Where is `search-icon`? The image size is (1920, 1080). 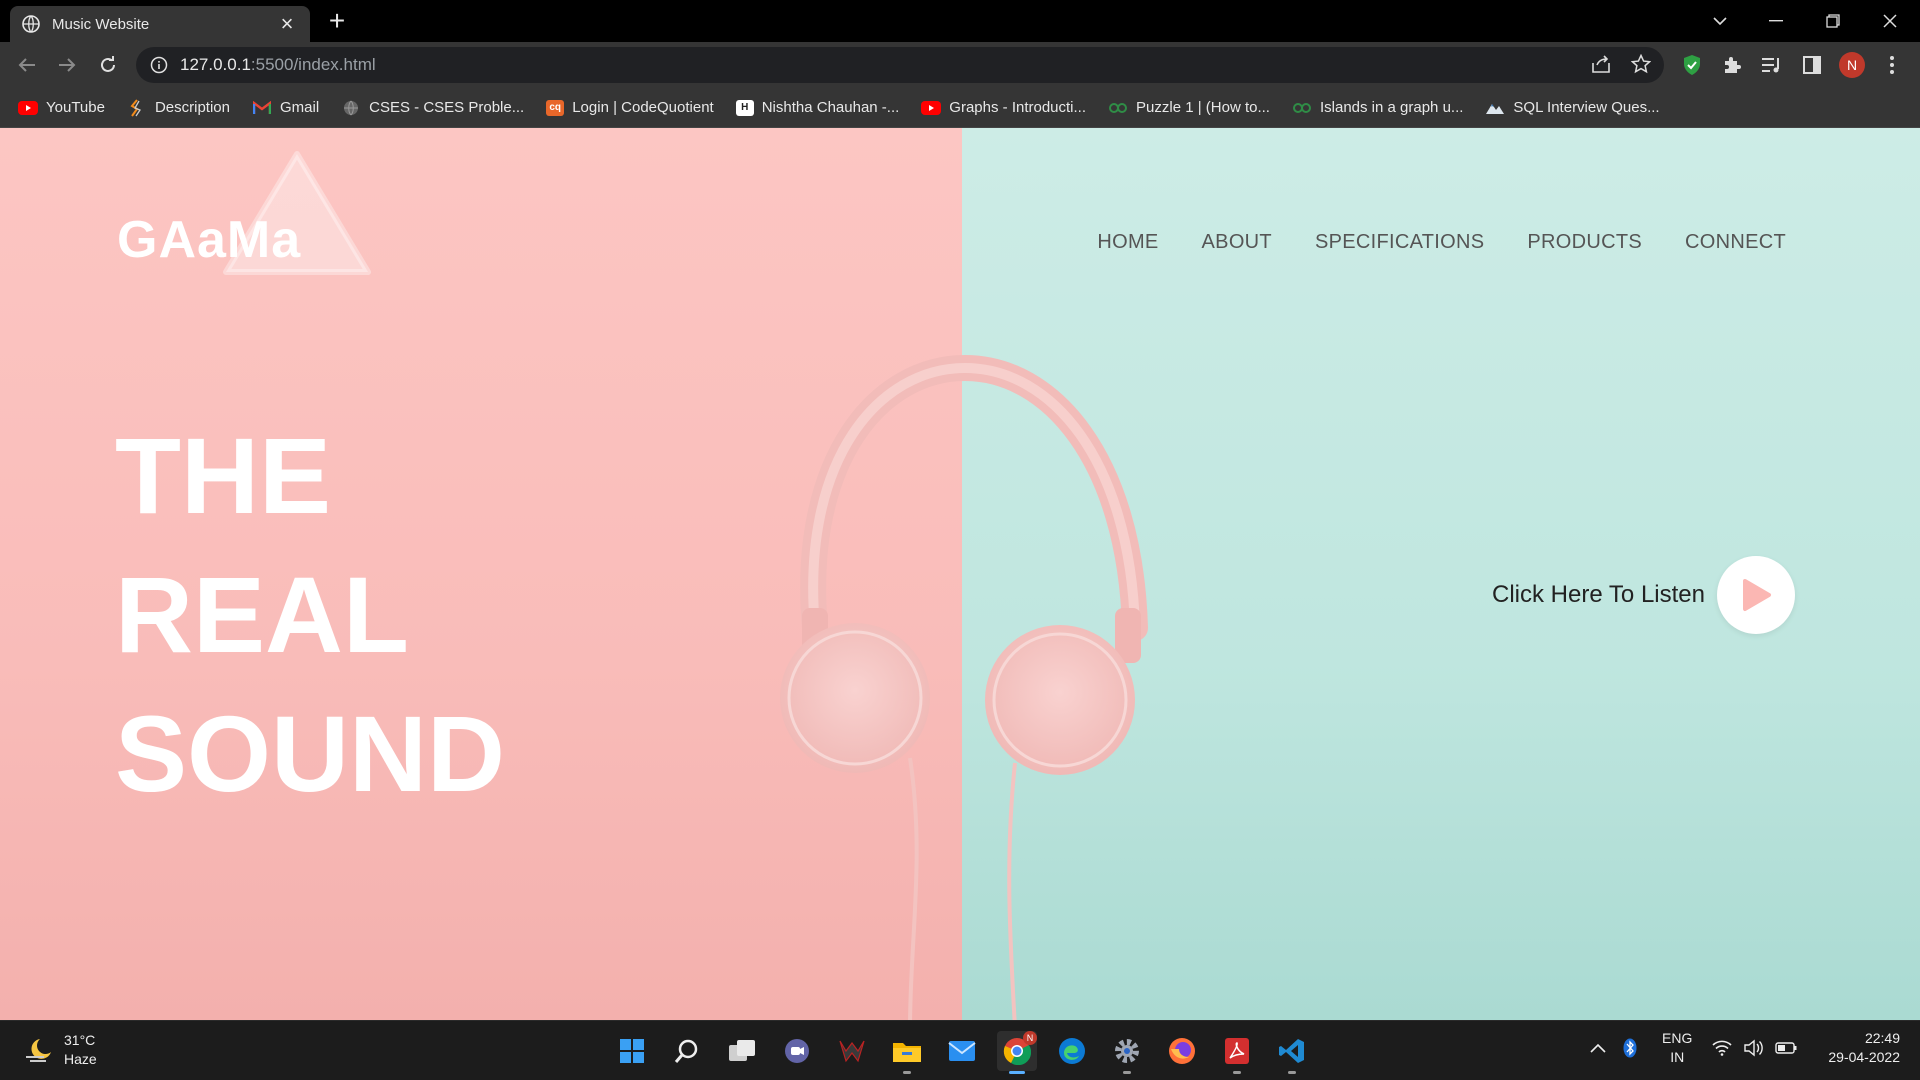
search-icon is located at coordinates (687, 1051).